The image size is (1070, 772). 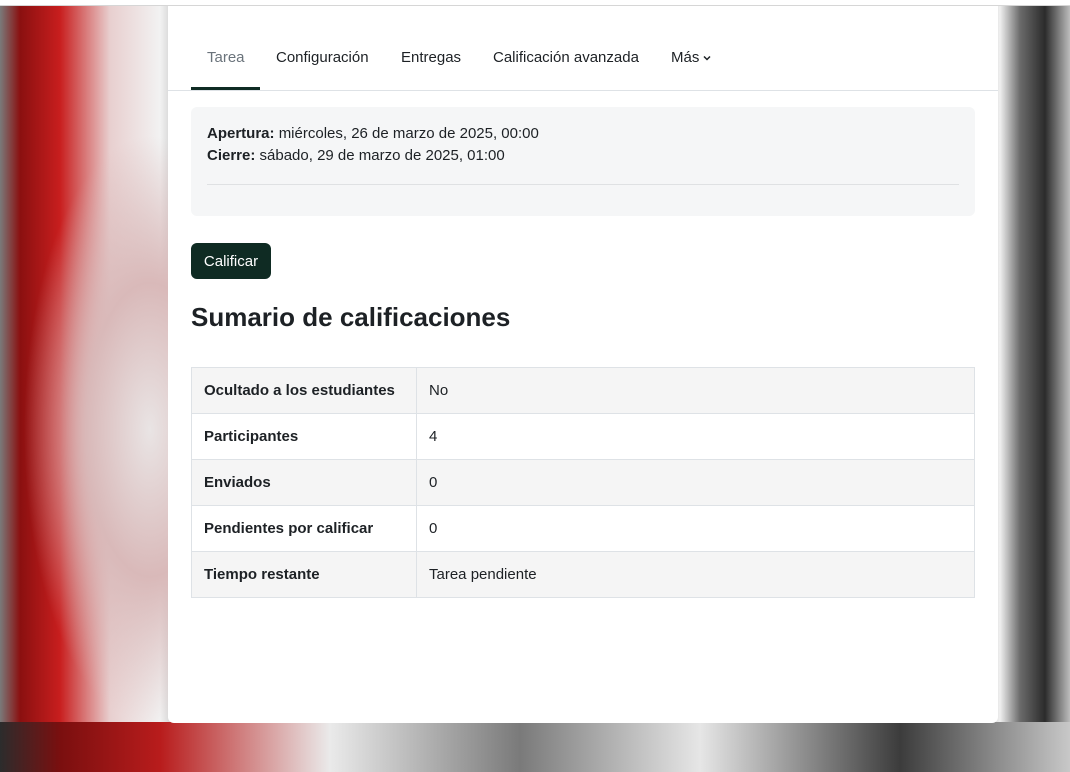 I want to click on table-row: Participantes 4, so click(x=583, y=436).